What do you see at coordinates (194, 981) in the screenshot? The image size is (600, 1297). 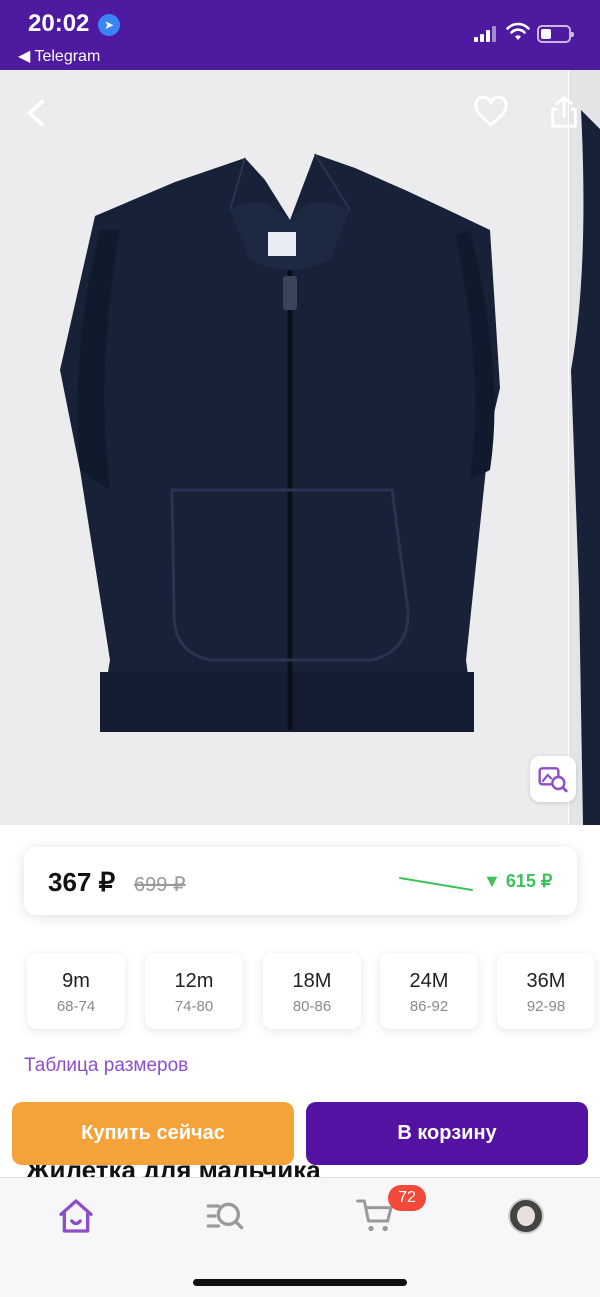 I see `size-label: 12m` at bounding box center [194, 981].